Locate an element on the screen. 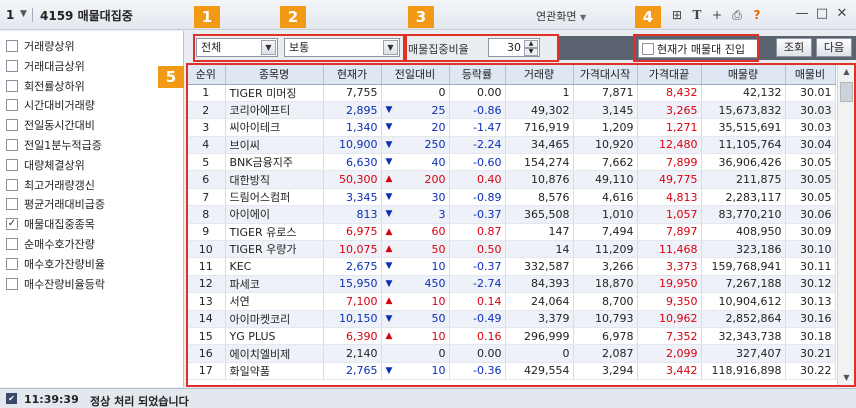 This screenshot has height=408, width=856. condition-label: 대량체결상위 is located at coordinates (54, 165).